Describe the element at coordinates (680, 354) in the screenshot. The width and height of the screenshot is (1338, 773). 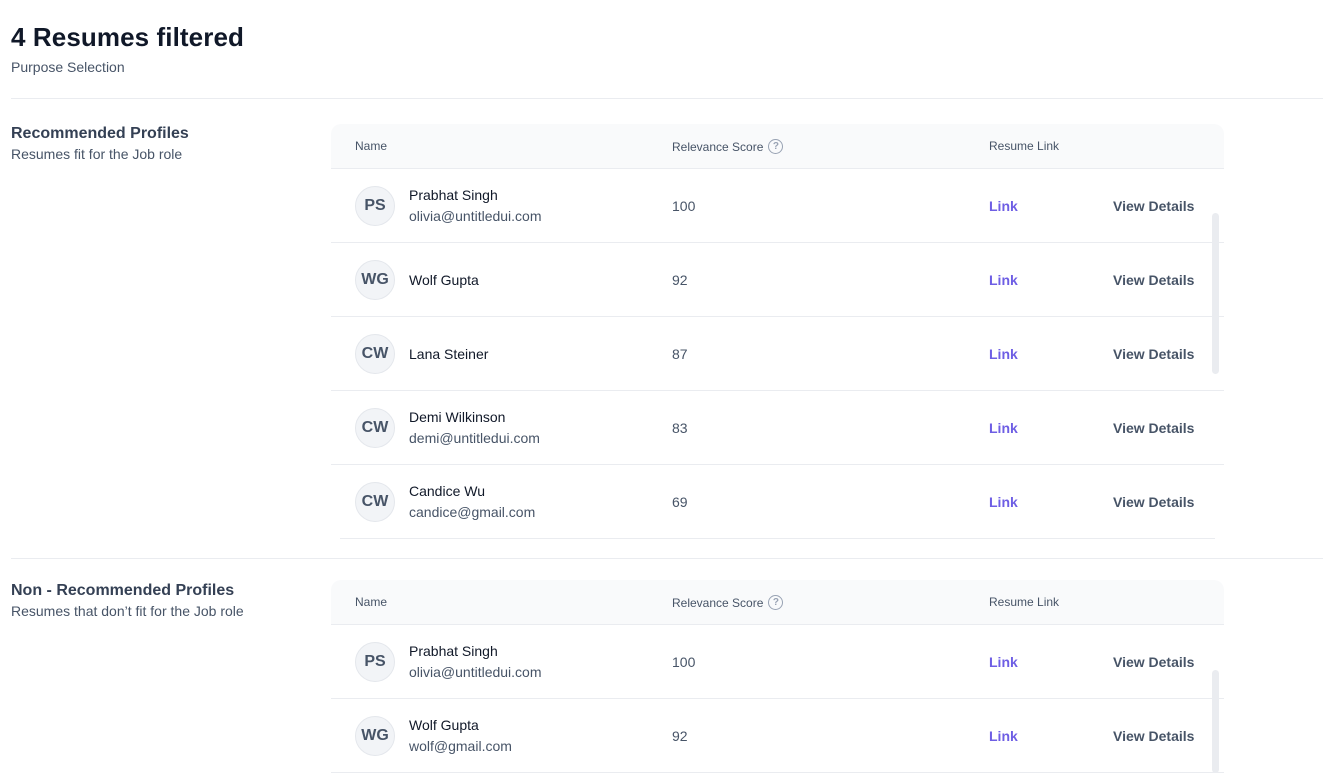
I see `relevance-score: 87` at that location.